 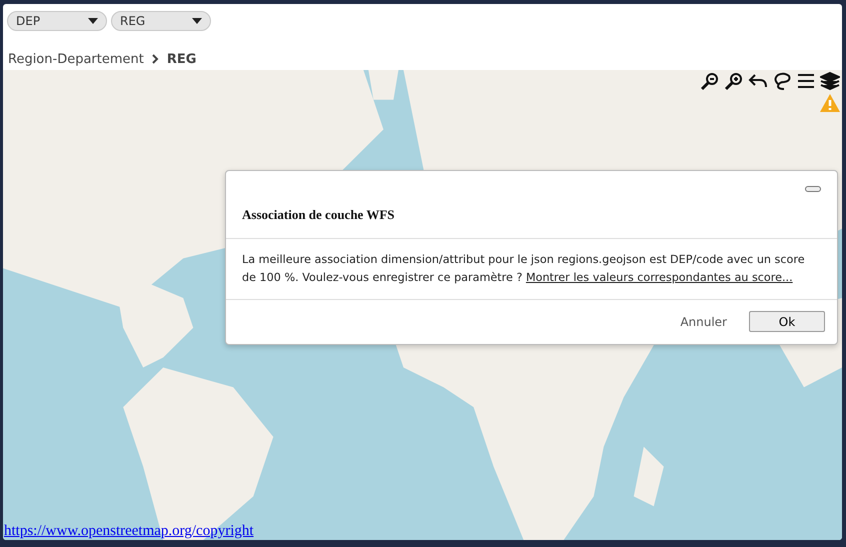 I want to click on layer-select: DEP, so click(x=57, y=21).